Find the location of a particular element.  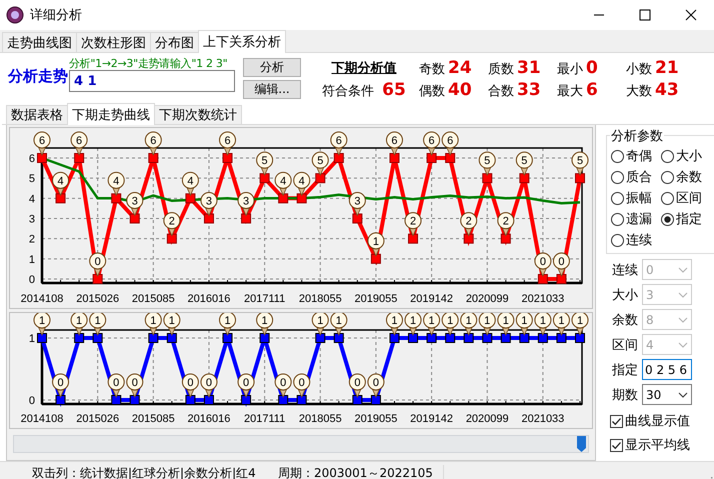

radio-button: 奇偶 is located at coordinates (636, 156).